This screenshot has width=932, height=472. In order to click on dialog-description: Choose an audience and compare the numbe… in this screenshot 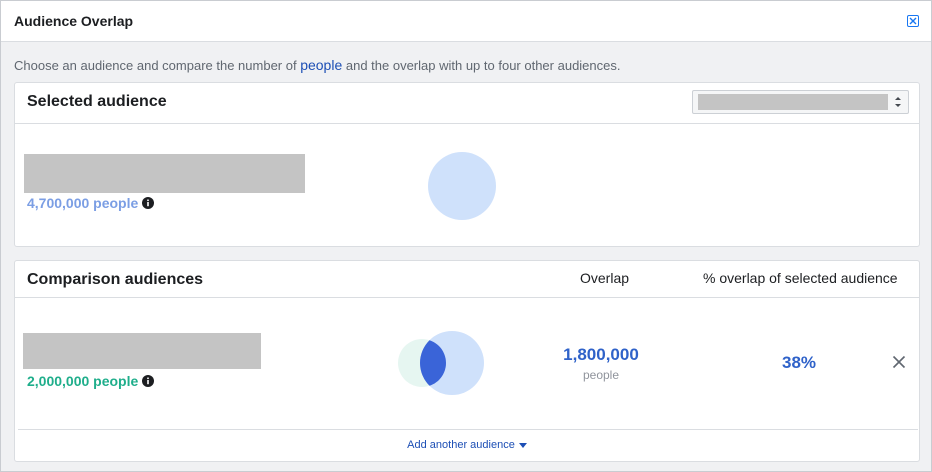, I will do `click(317, 65)`.